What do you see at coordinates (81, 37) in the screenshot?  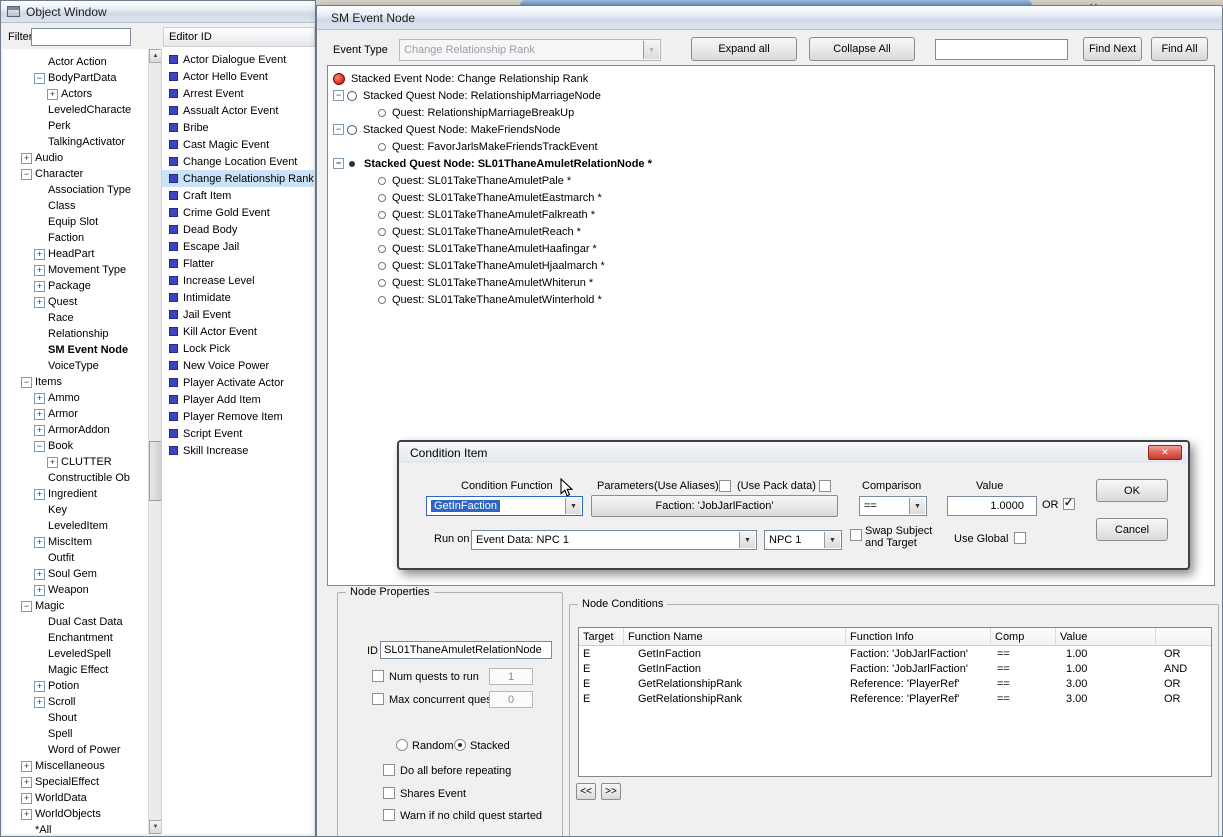 I see `filter-input` at bounding box center [81, 37].